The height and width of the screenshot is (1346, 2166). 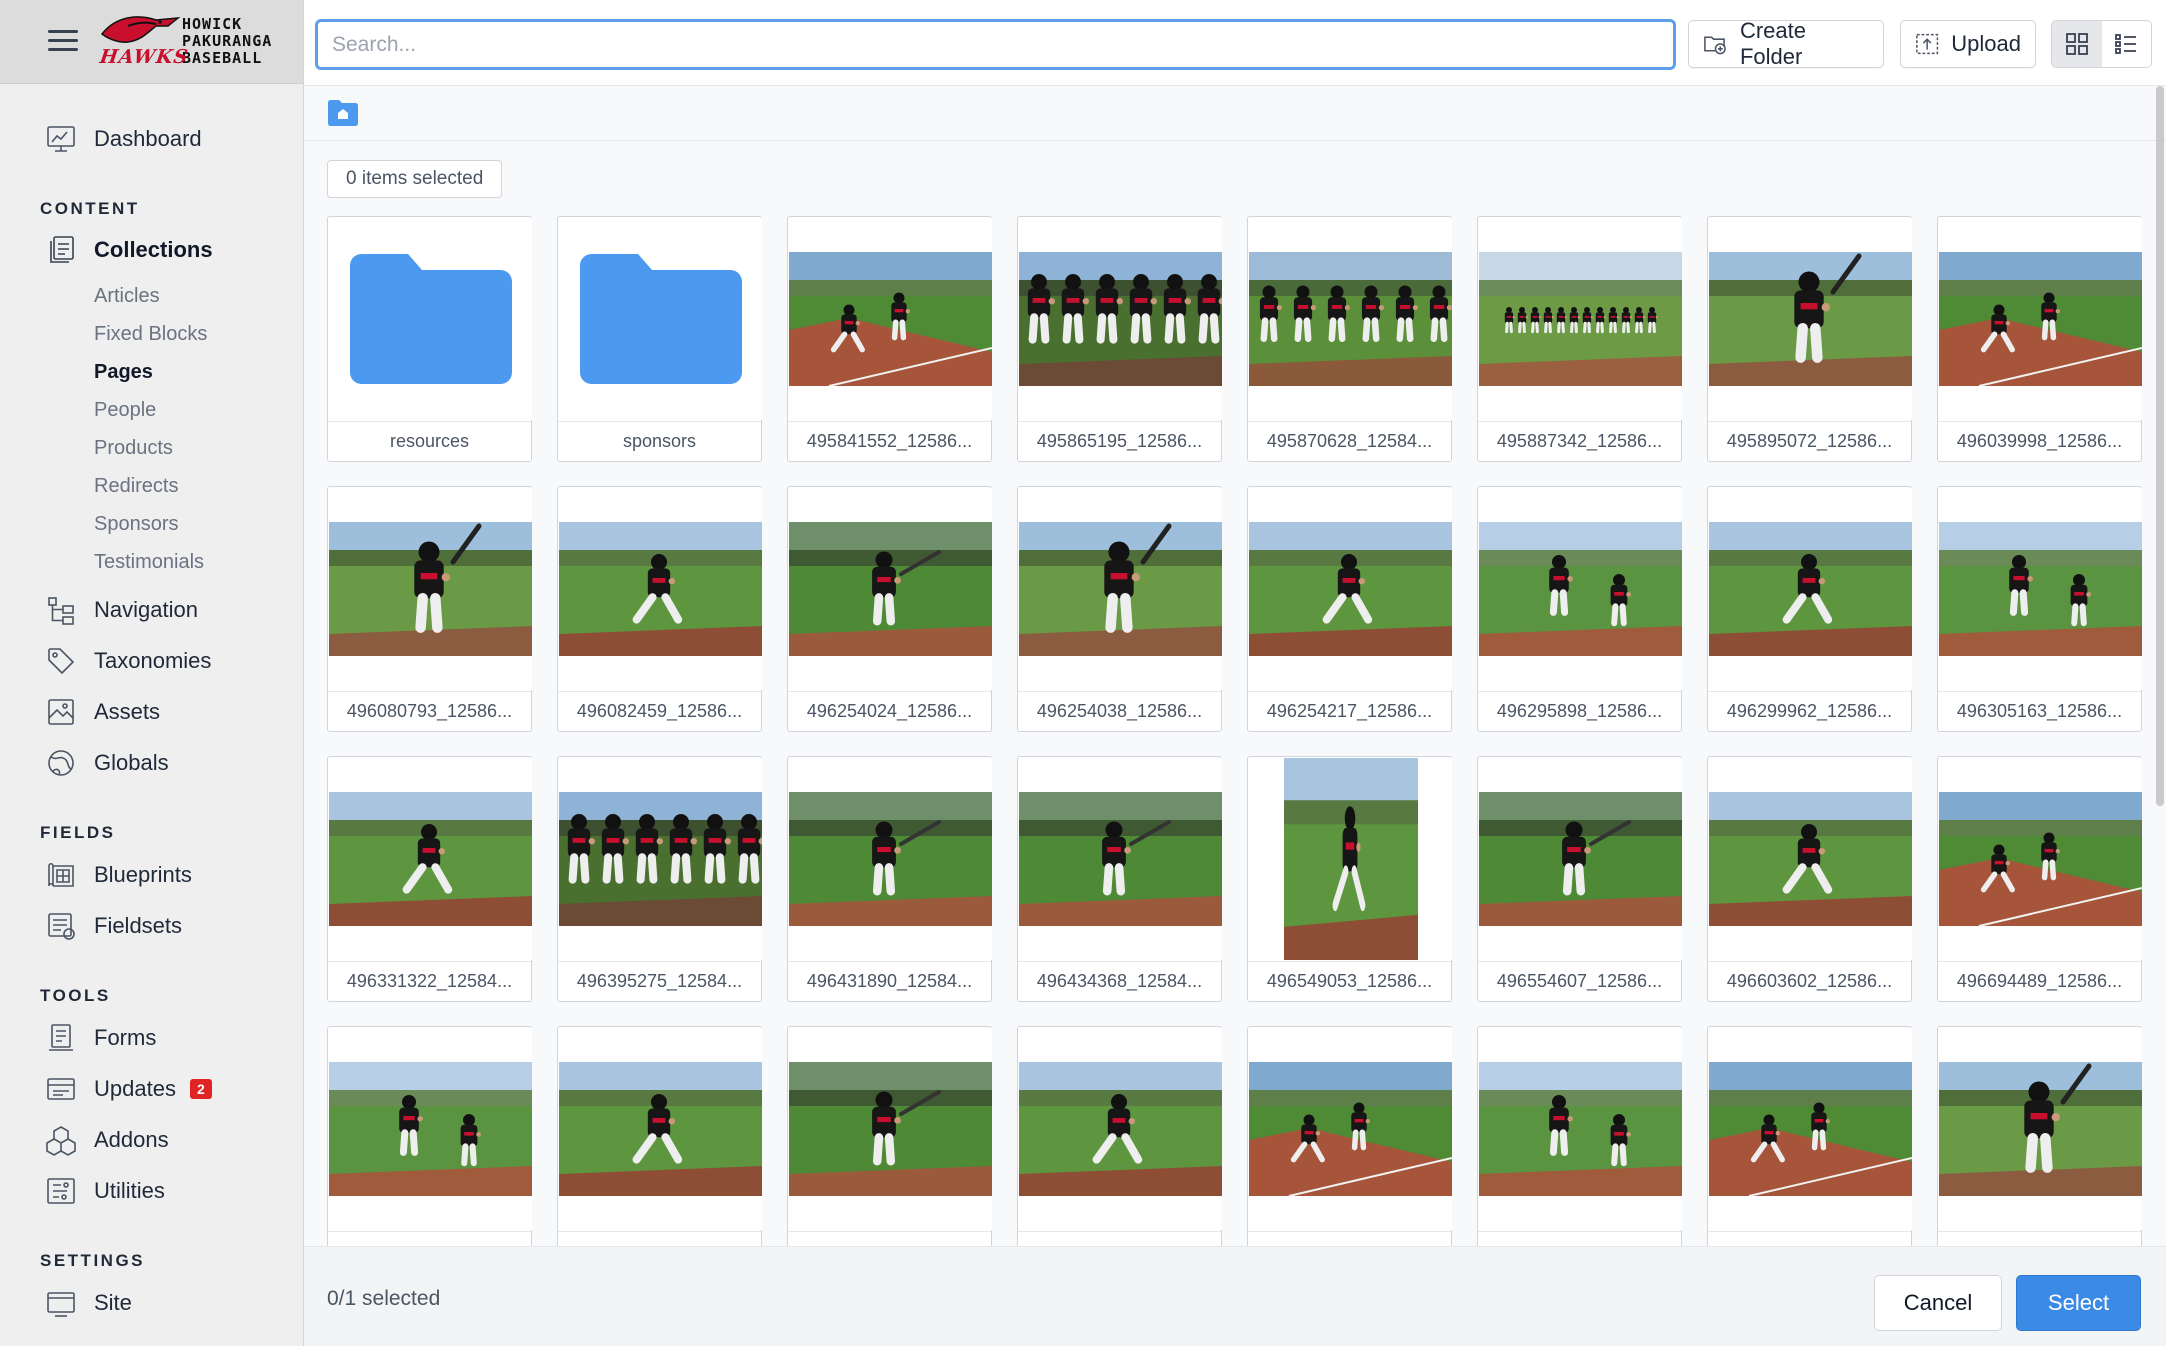 What do you see at coordinates (2127, 44) in the screenshot?
I see `list-view-button` at bounding box center [2127, 44].